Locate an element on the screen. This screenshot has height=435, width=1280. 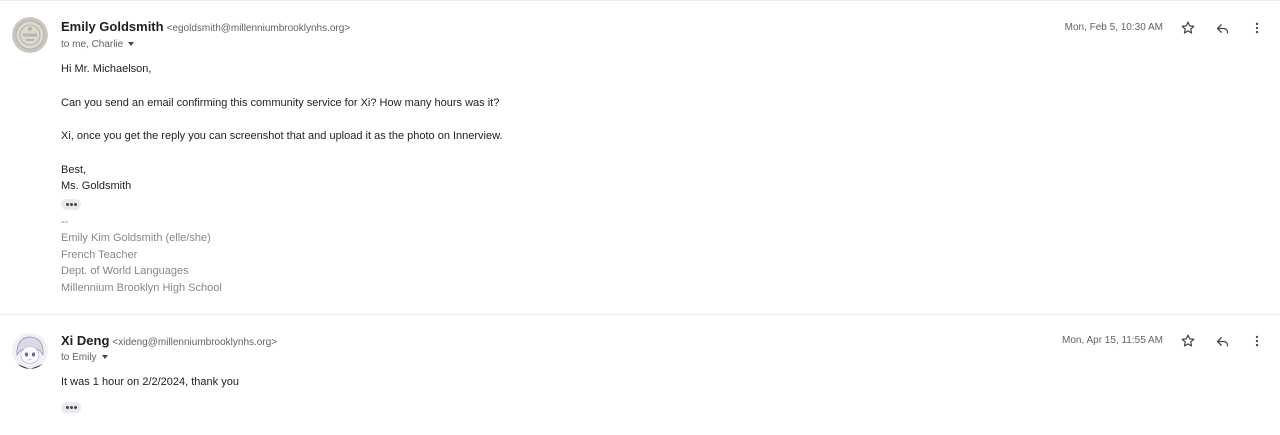
message-body: It was 1 hour on 2/2/2024, thank you is located at coordinates (150, 393).